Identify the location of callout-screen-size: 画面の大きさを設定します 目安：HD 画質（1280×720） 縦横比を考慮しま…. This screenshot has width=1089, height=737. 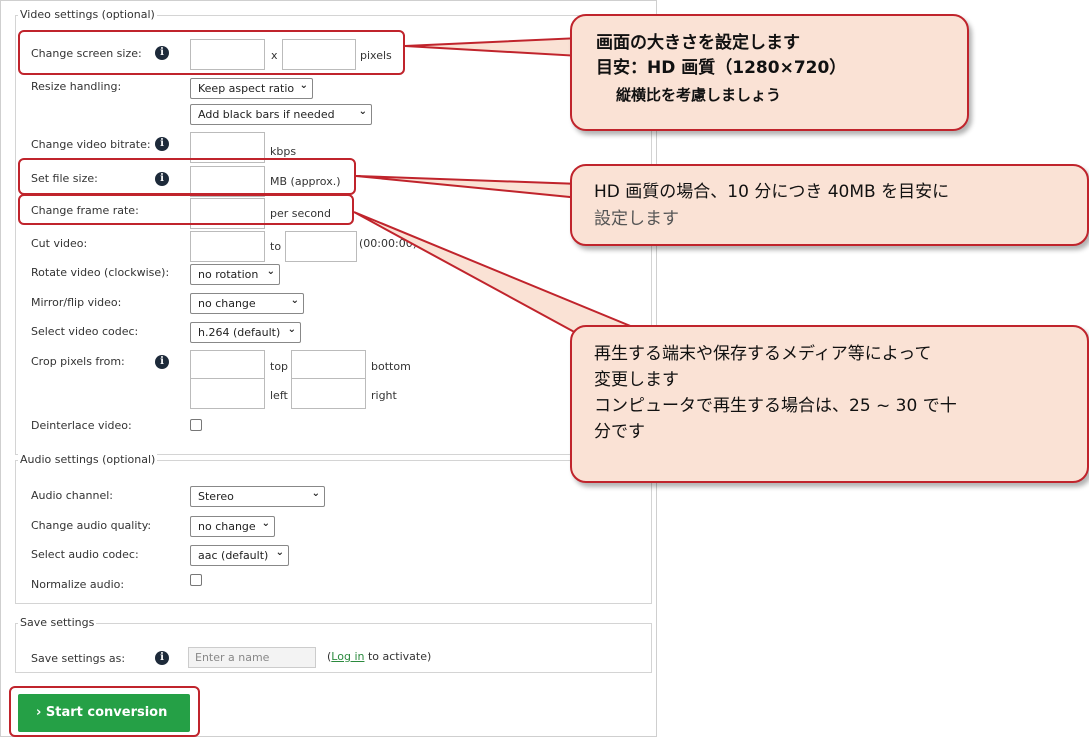
(769, 72).